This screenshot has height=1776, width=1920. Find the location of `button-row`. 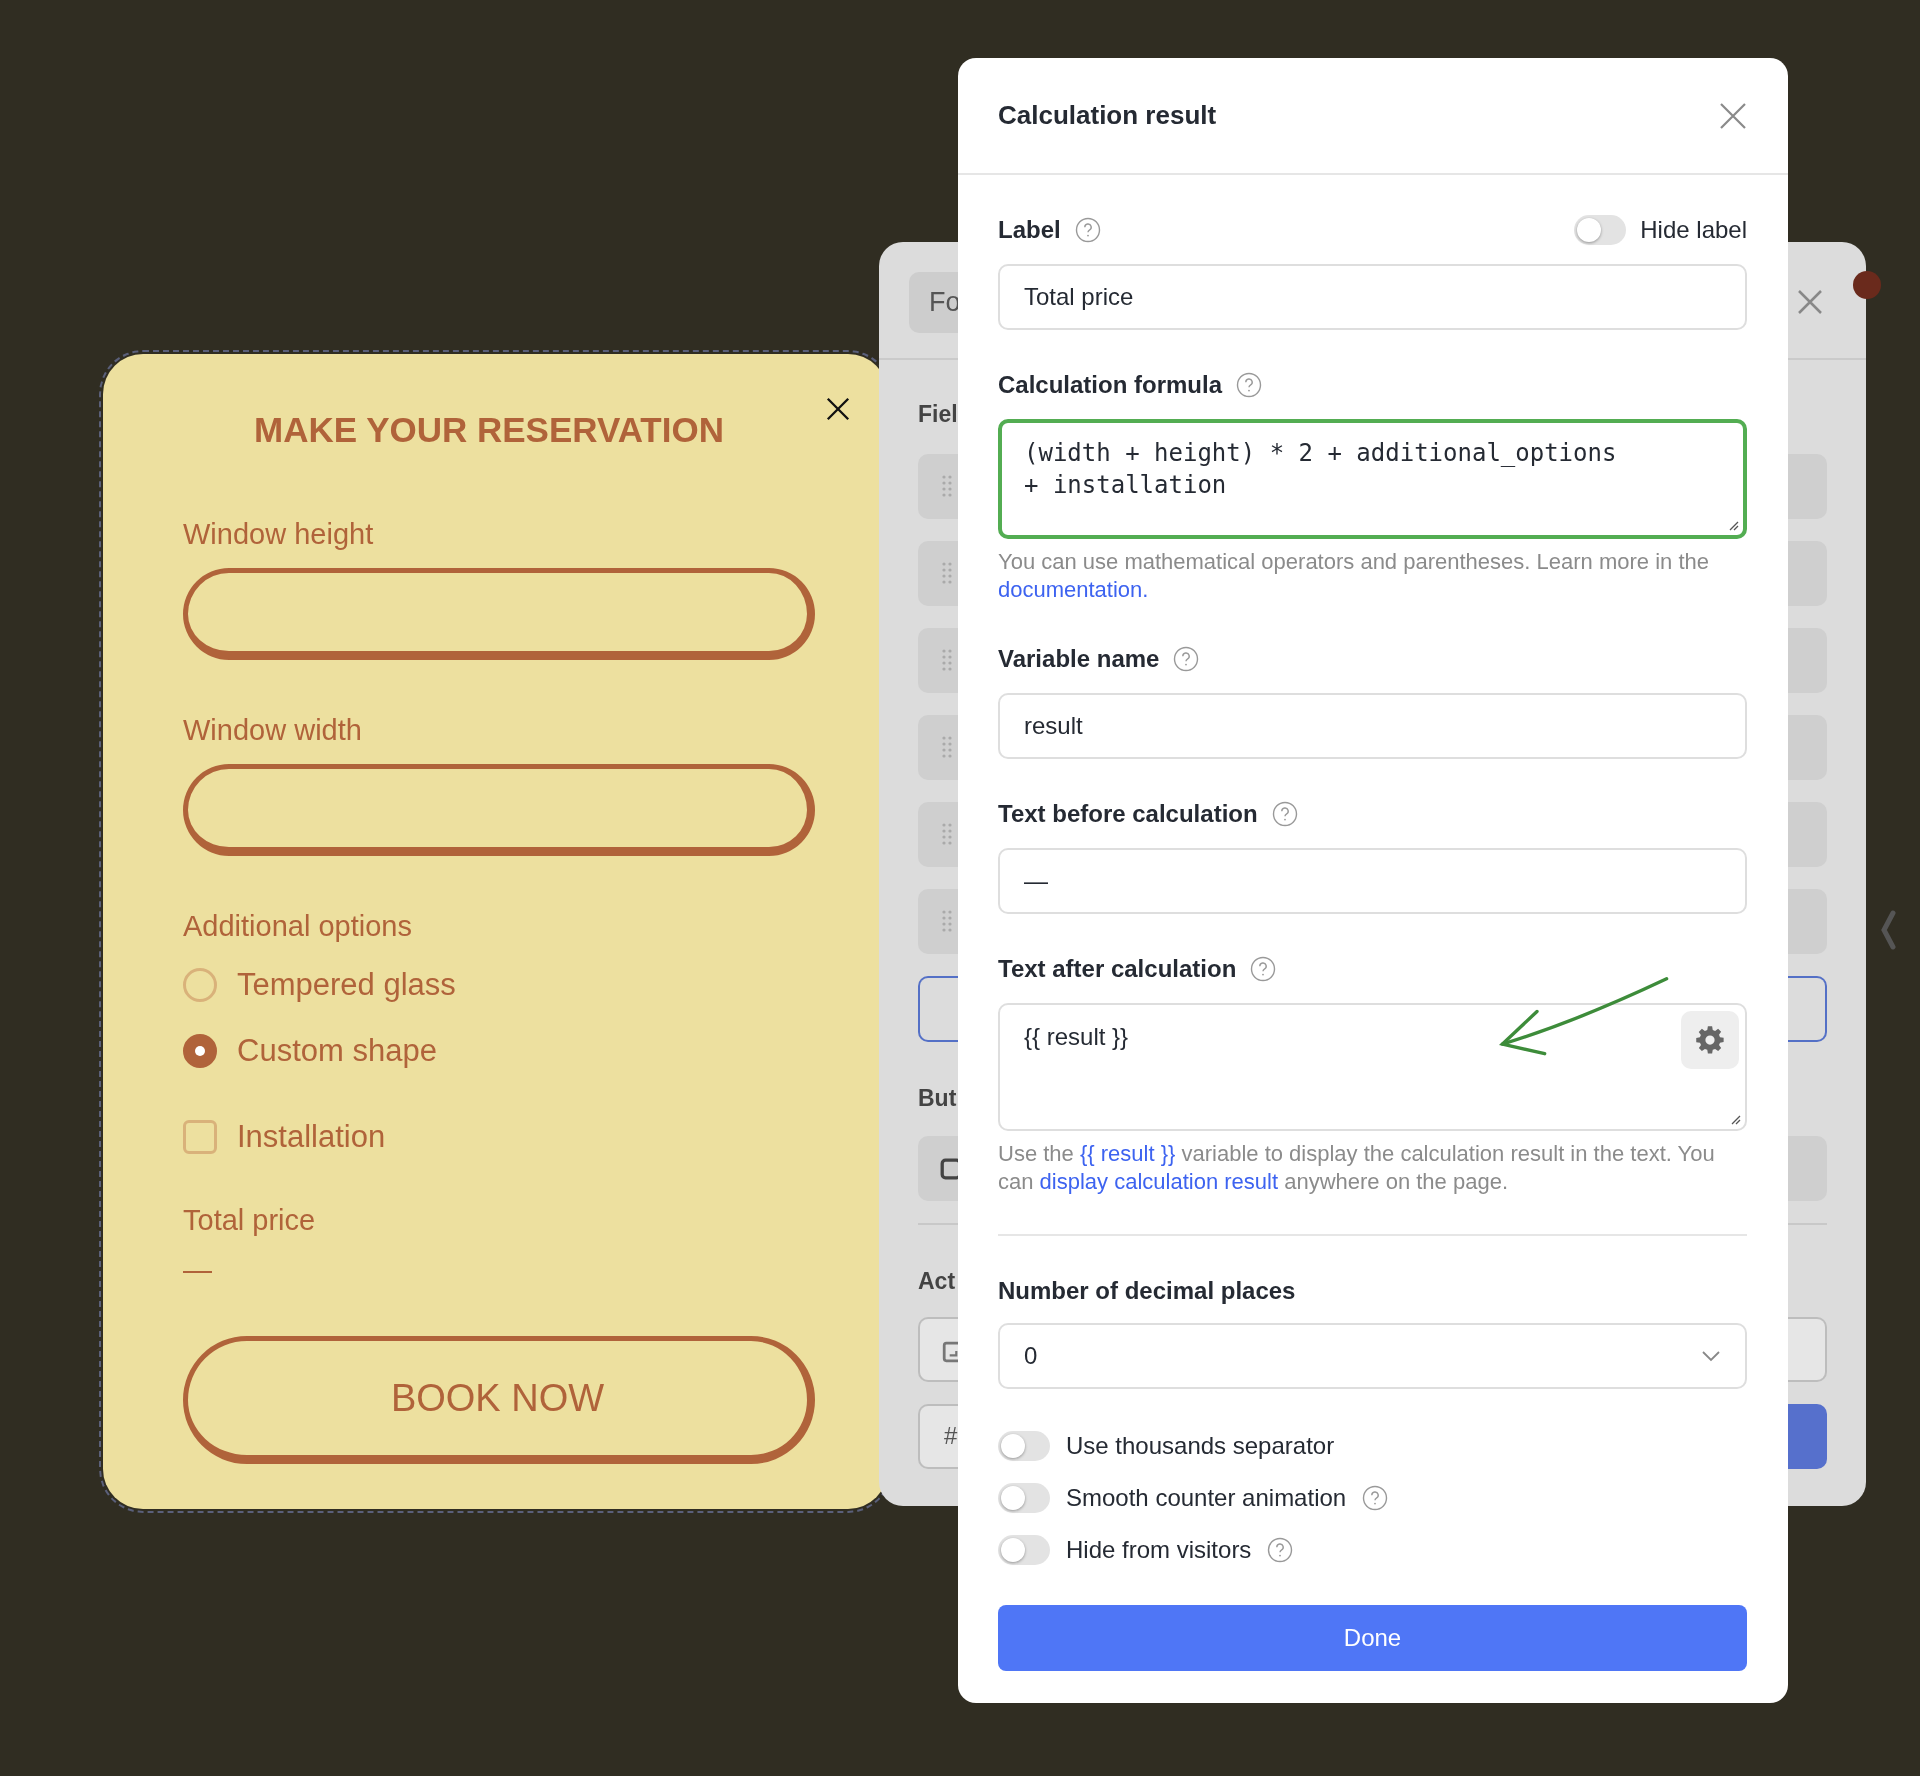

button-row is located at coordinates (938, 1168).